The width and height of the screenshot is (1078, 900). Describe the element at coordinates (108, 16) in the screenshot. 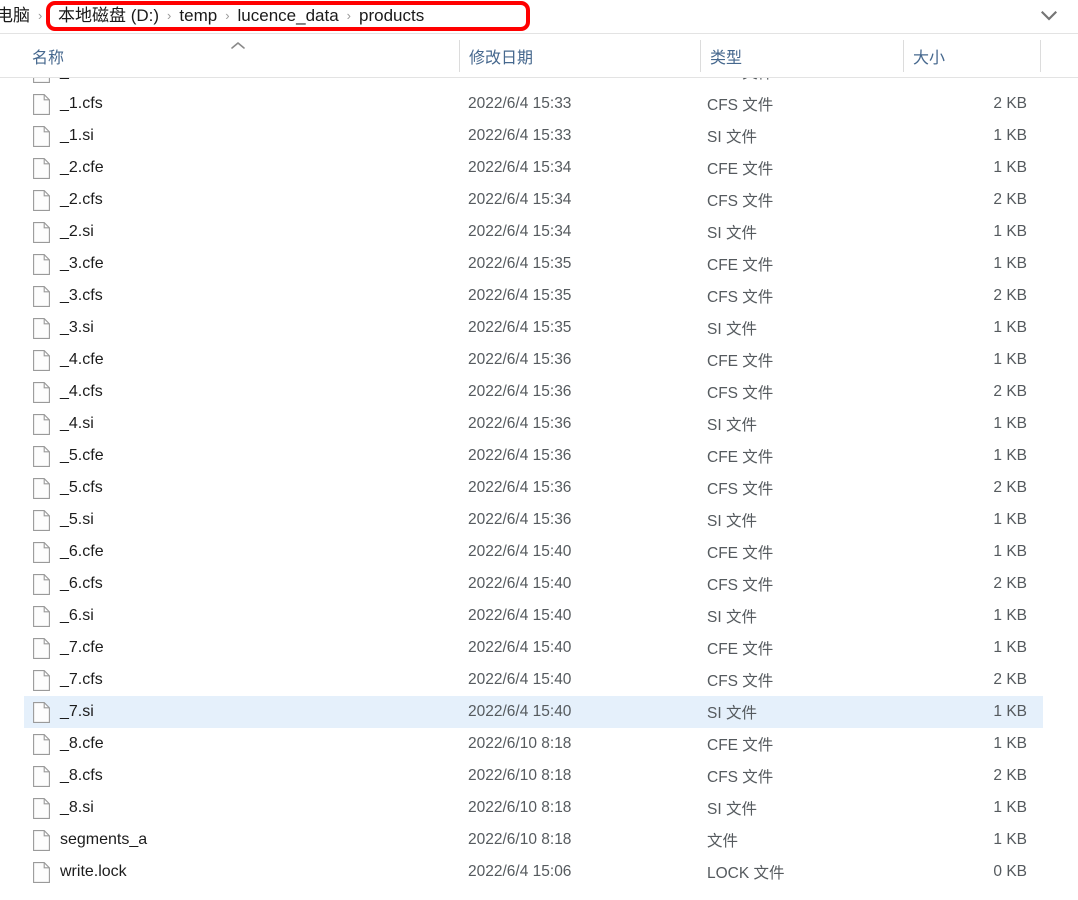

I see `breadcrumb-item-1: 本地磁盘 (D:)` at that location.